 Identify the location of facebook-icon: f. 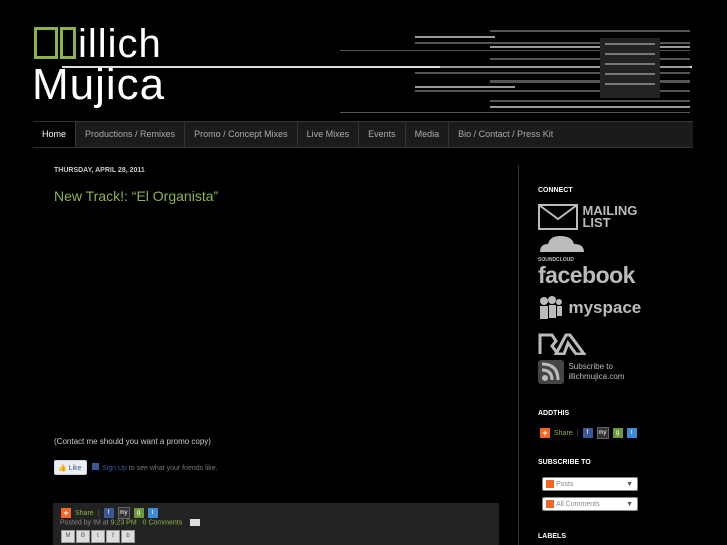
(113, 536).